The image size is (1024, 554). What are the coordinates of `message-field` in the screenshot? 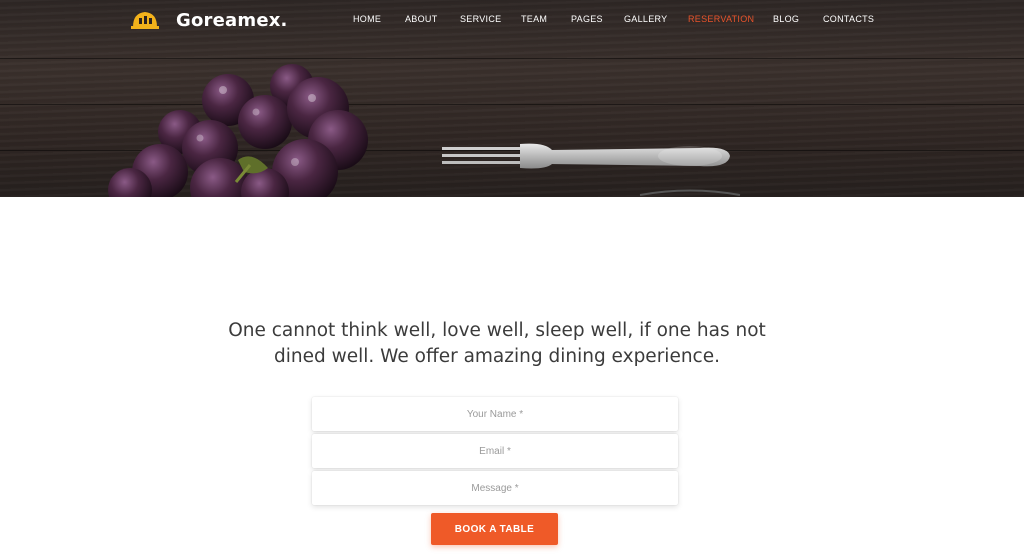 It's located at (495, 488).